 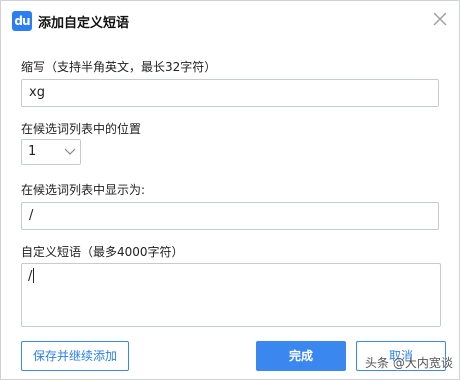 What do you see at coordinates (301, 356) in the screenshot?
I see `ok-button: 完成` at bounding box center [301, 356].